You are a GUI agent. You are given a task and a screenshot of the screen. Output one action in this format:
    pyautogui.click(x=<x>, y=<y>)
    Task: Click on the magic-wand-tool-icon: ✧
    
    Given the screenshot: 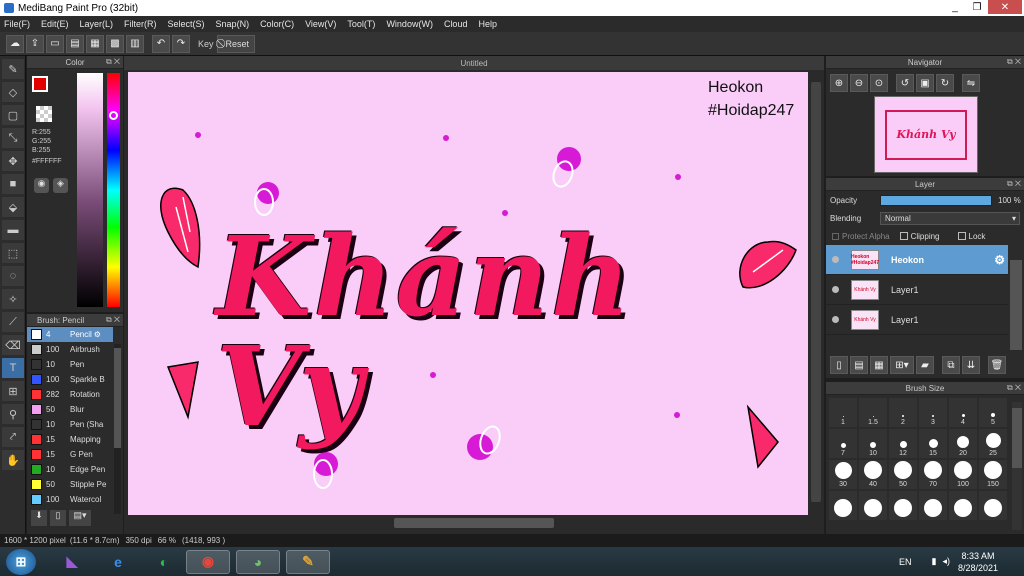 What is the action you would take?
    pyautogui.click(x=13, y=299)
    